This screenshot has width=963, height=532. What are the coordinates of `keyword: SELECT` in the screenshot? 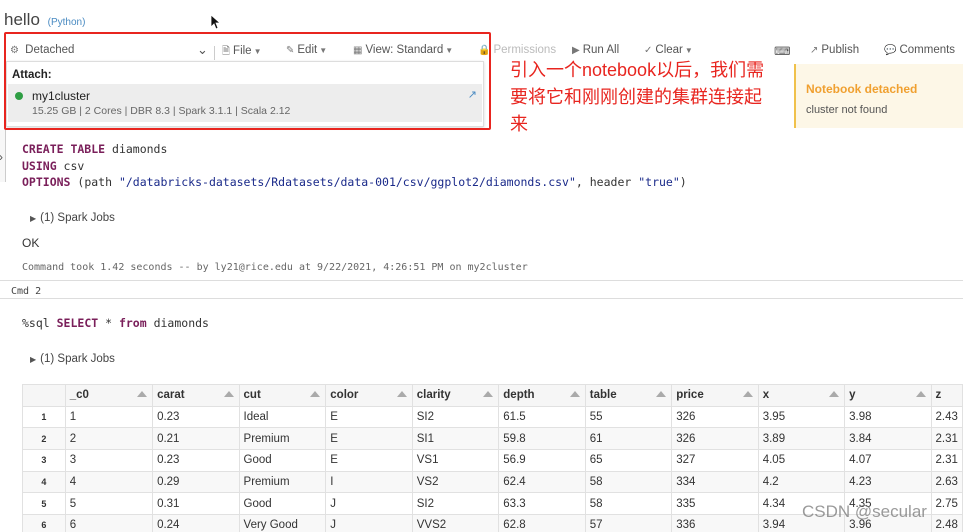 It's located at (77, 323).